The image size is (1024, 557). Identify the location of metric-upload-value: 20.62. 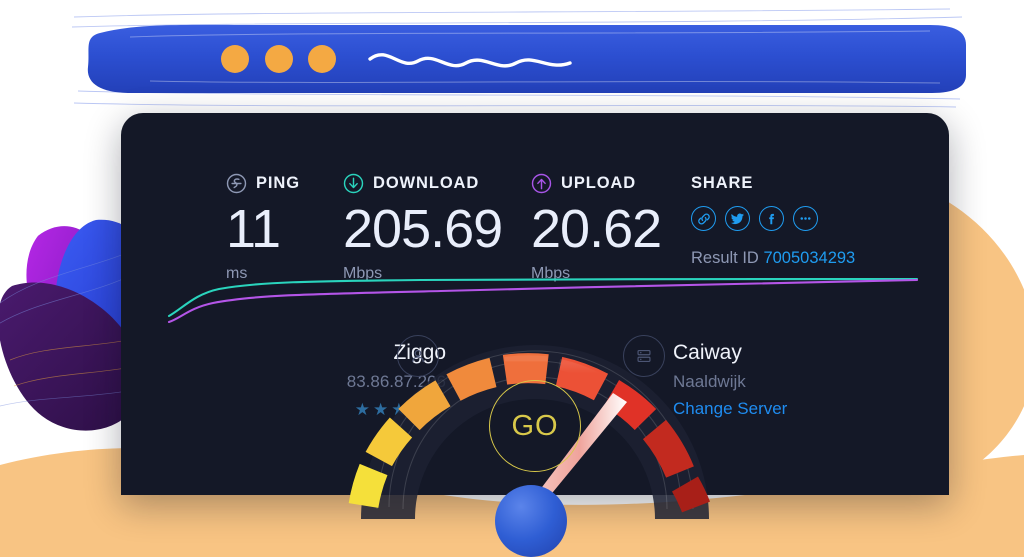
(596, 229).